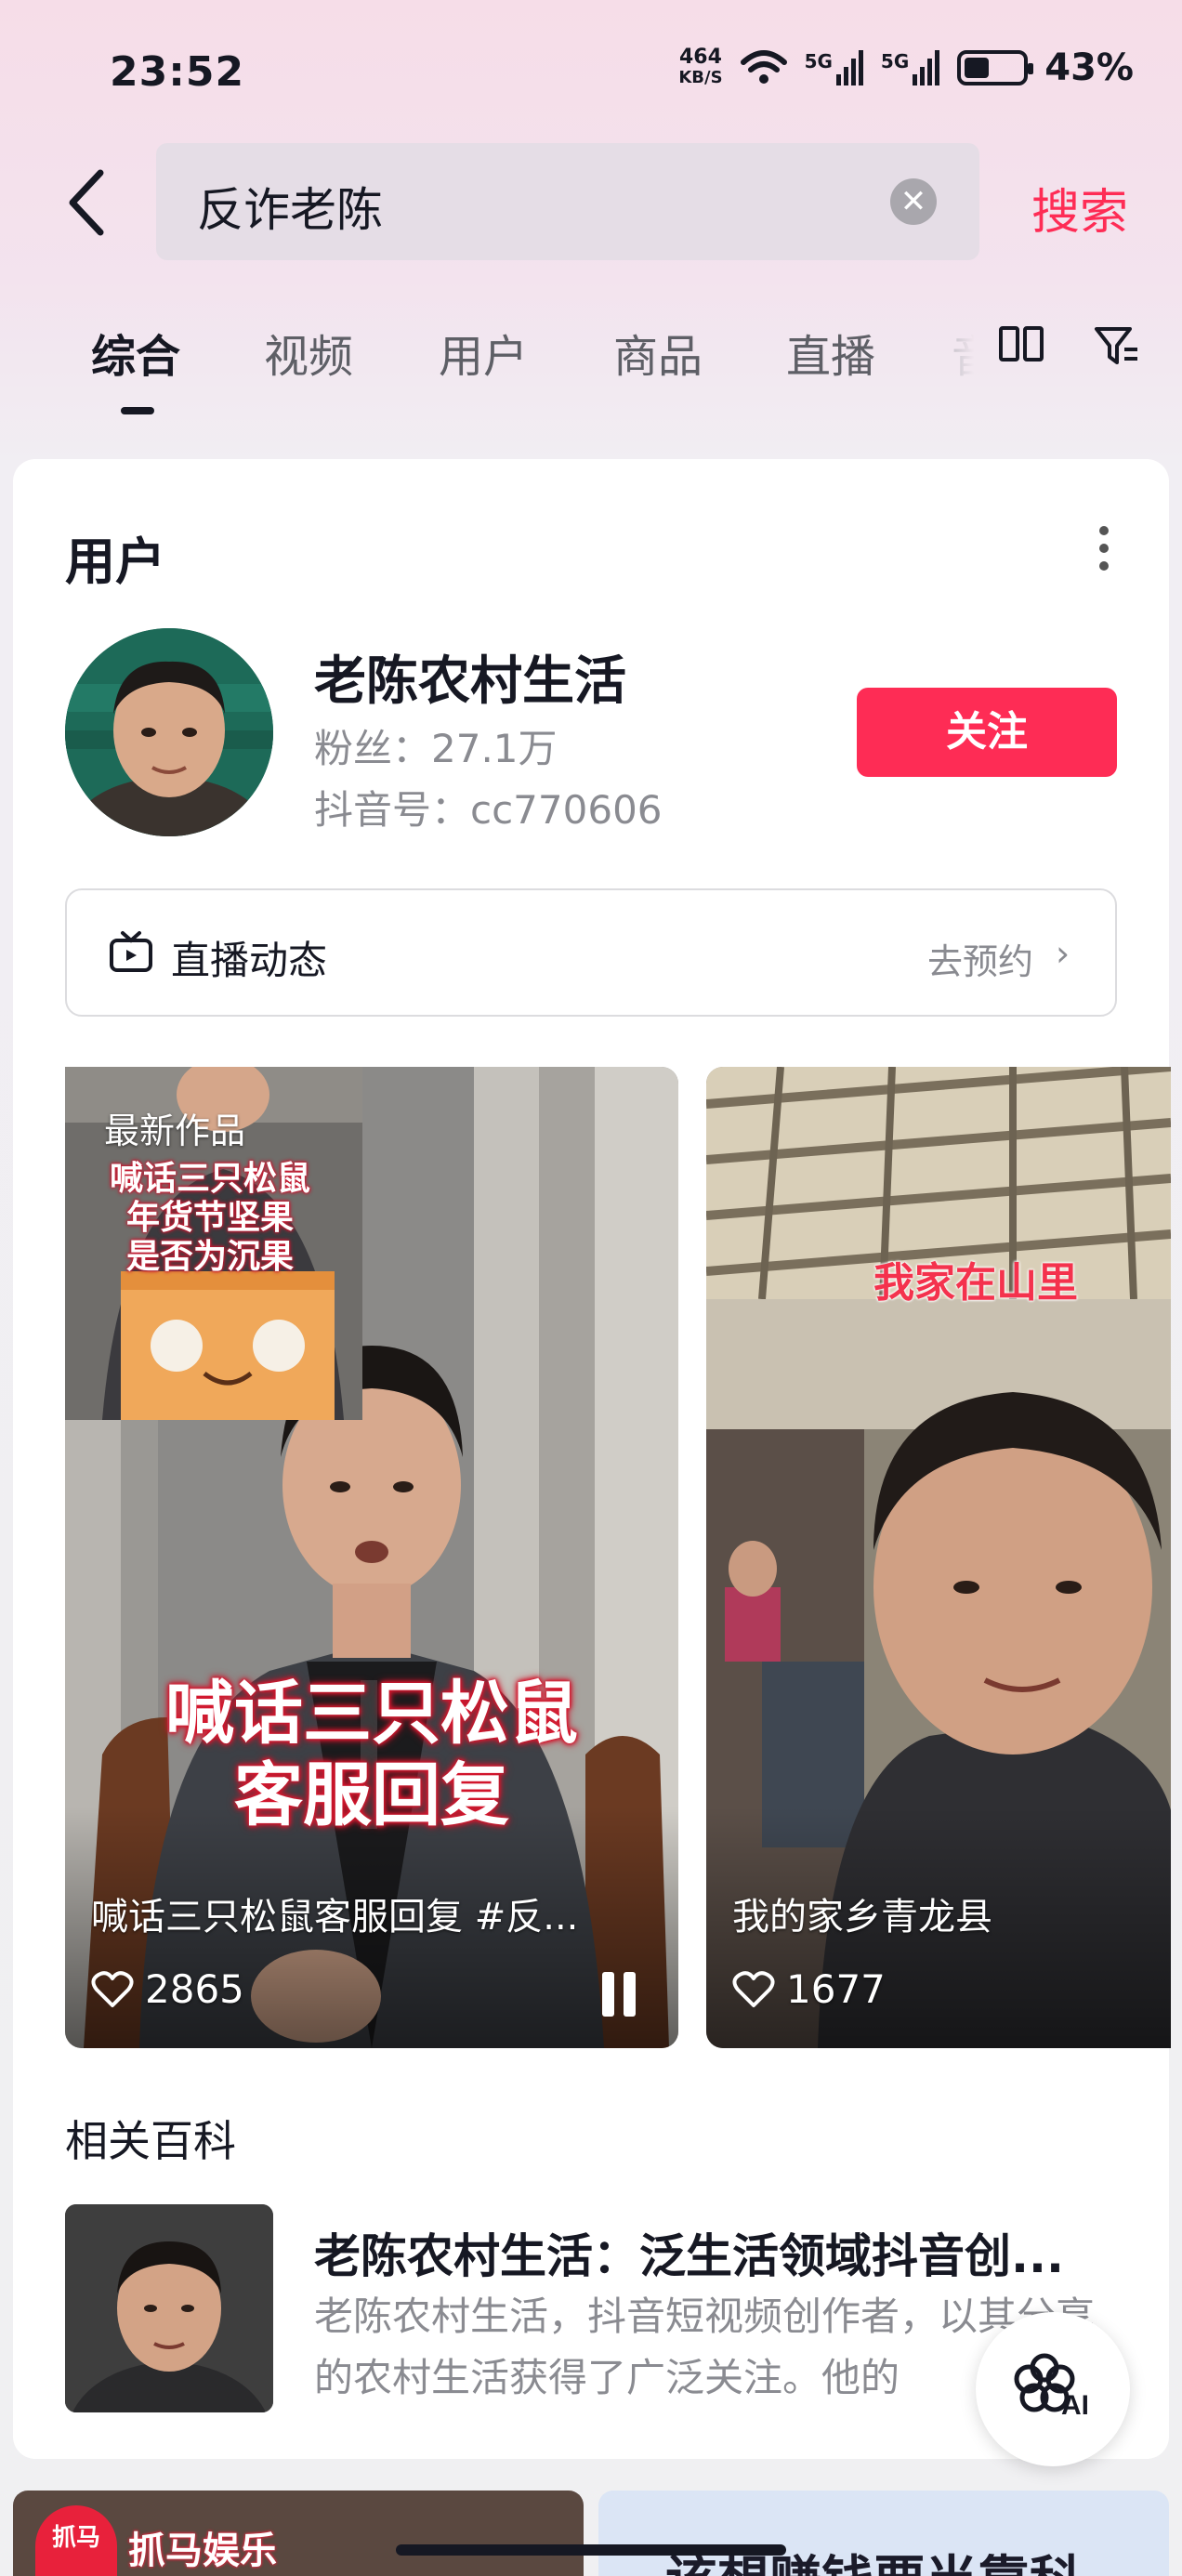  What do you see at coordinates (371, 1795) in the screenshot?
I see `video1-overlay-line2: 客服回复` at bounding box center [371, 1795].